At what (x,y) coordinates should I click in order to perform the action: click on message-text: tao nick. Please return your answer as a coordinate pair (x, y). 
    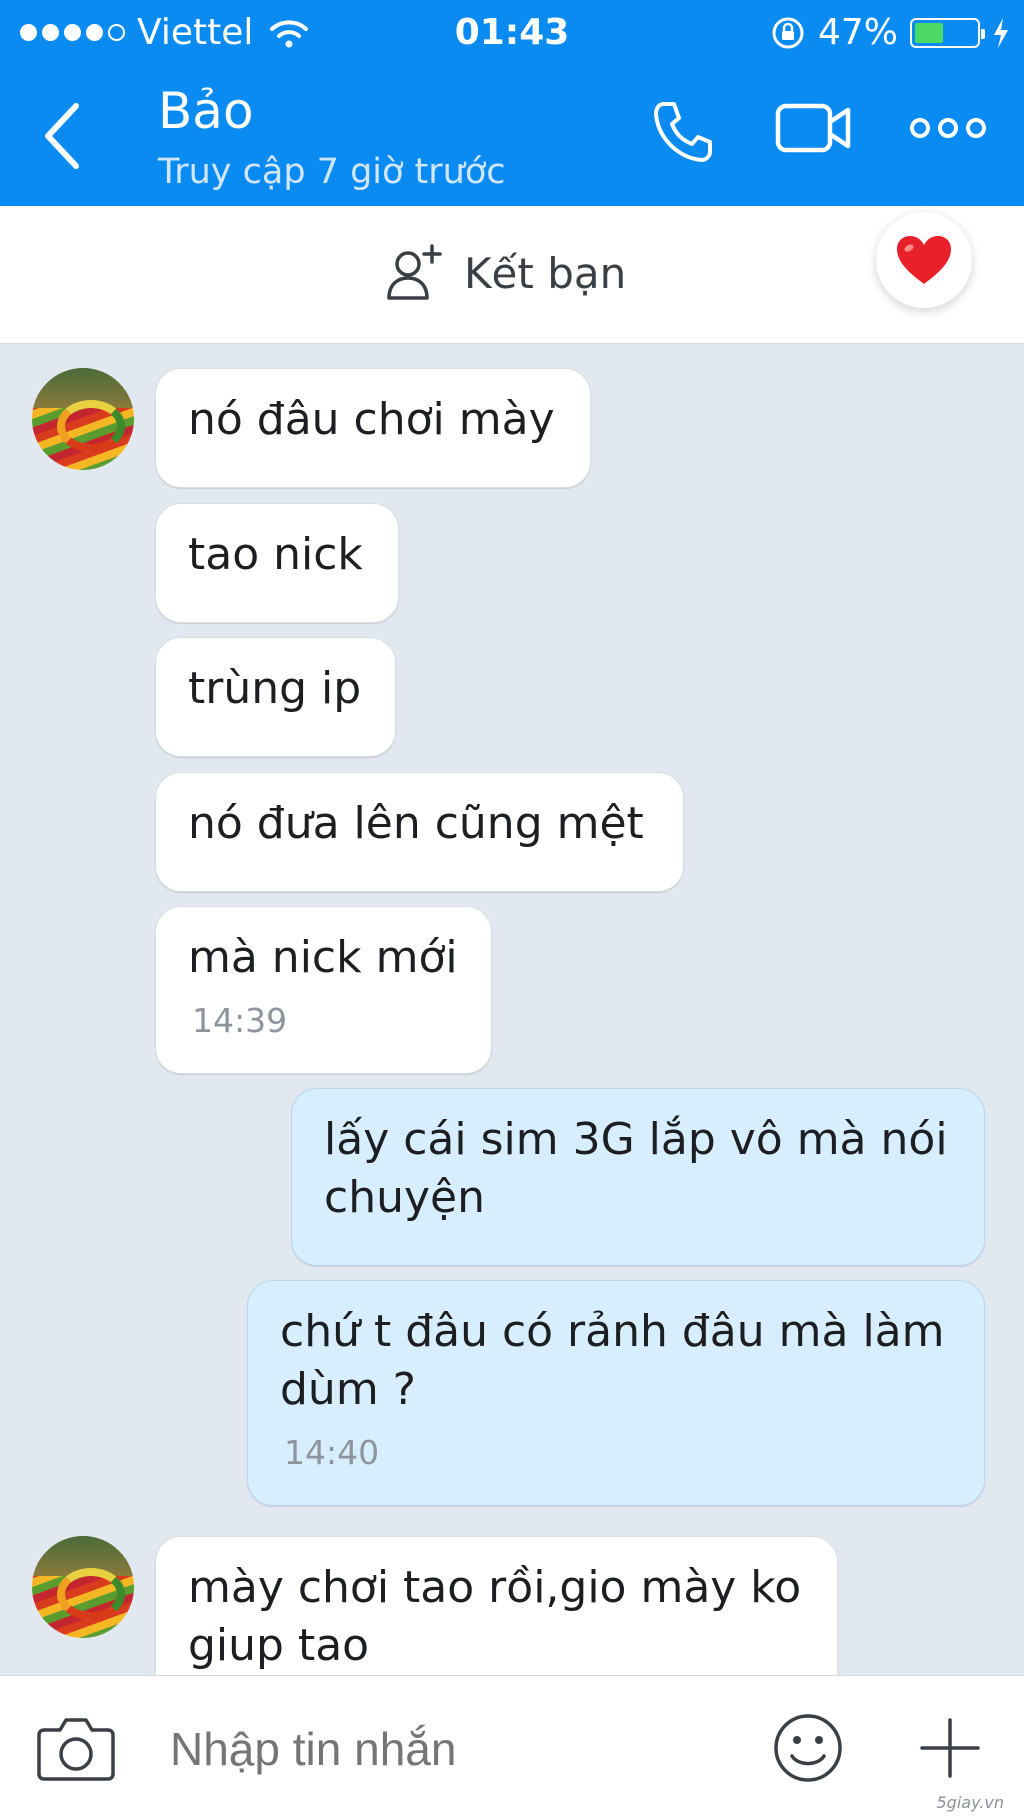
    Looking at the image, I should click on (275, 554).